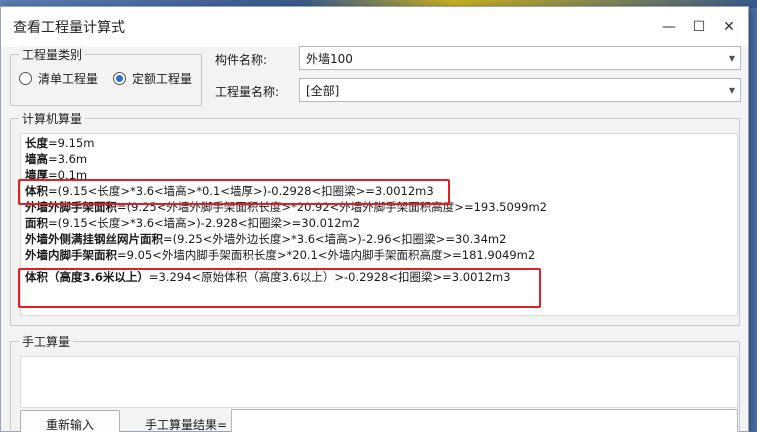 This screenshot has height=432, width=757. What do you see at coordinates (70, 421) in the screenshot?
I see `reenter-button: 重新输入` at bounding box center [70, 421].